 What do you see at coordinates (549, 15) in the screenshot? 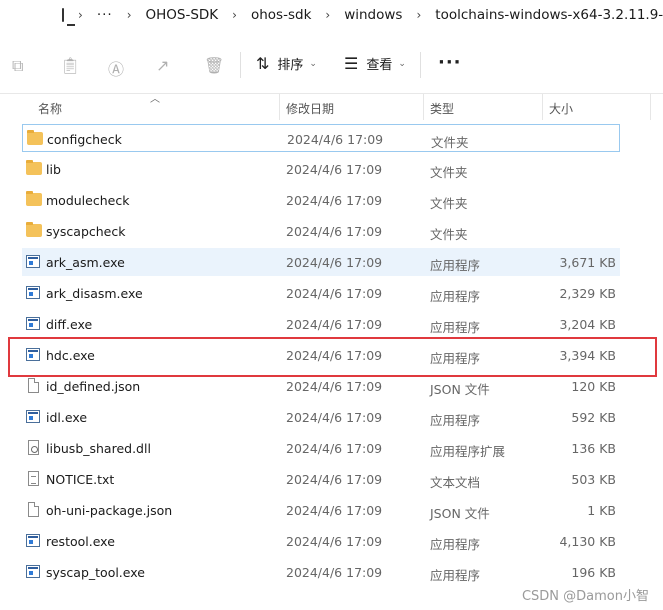
I see `breadcrumb-item-toolchains: toolchains-windows-x64-3.2.11.9-` at bounding box center [549, 15].